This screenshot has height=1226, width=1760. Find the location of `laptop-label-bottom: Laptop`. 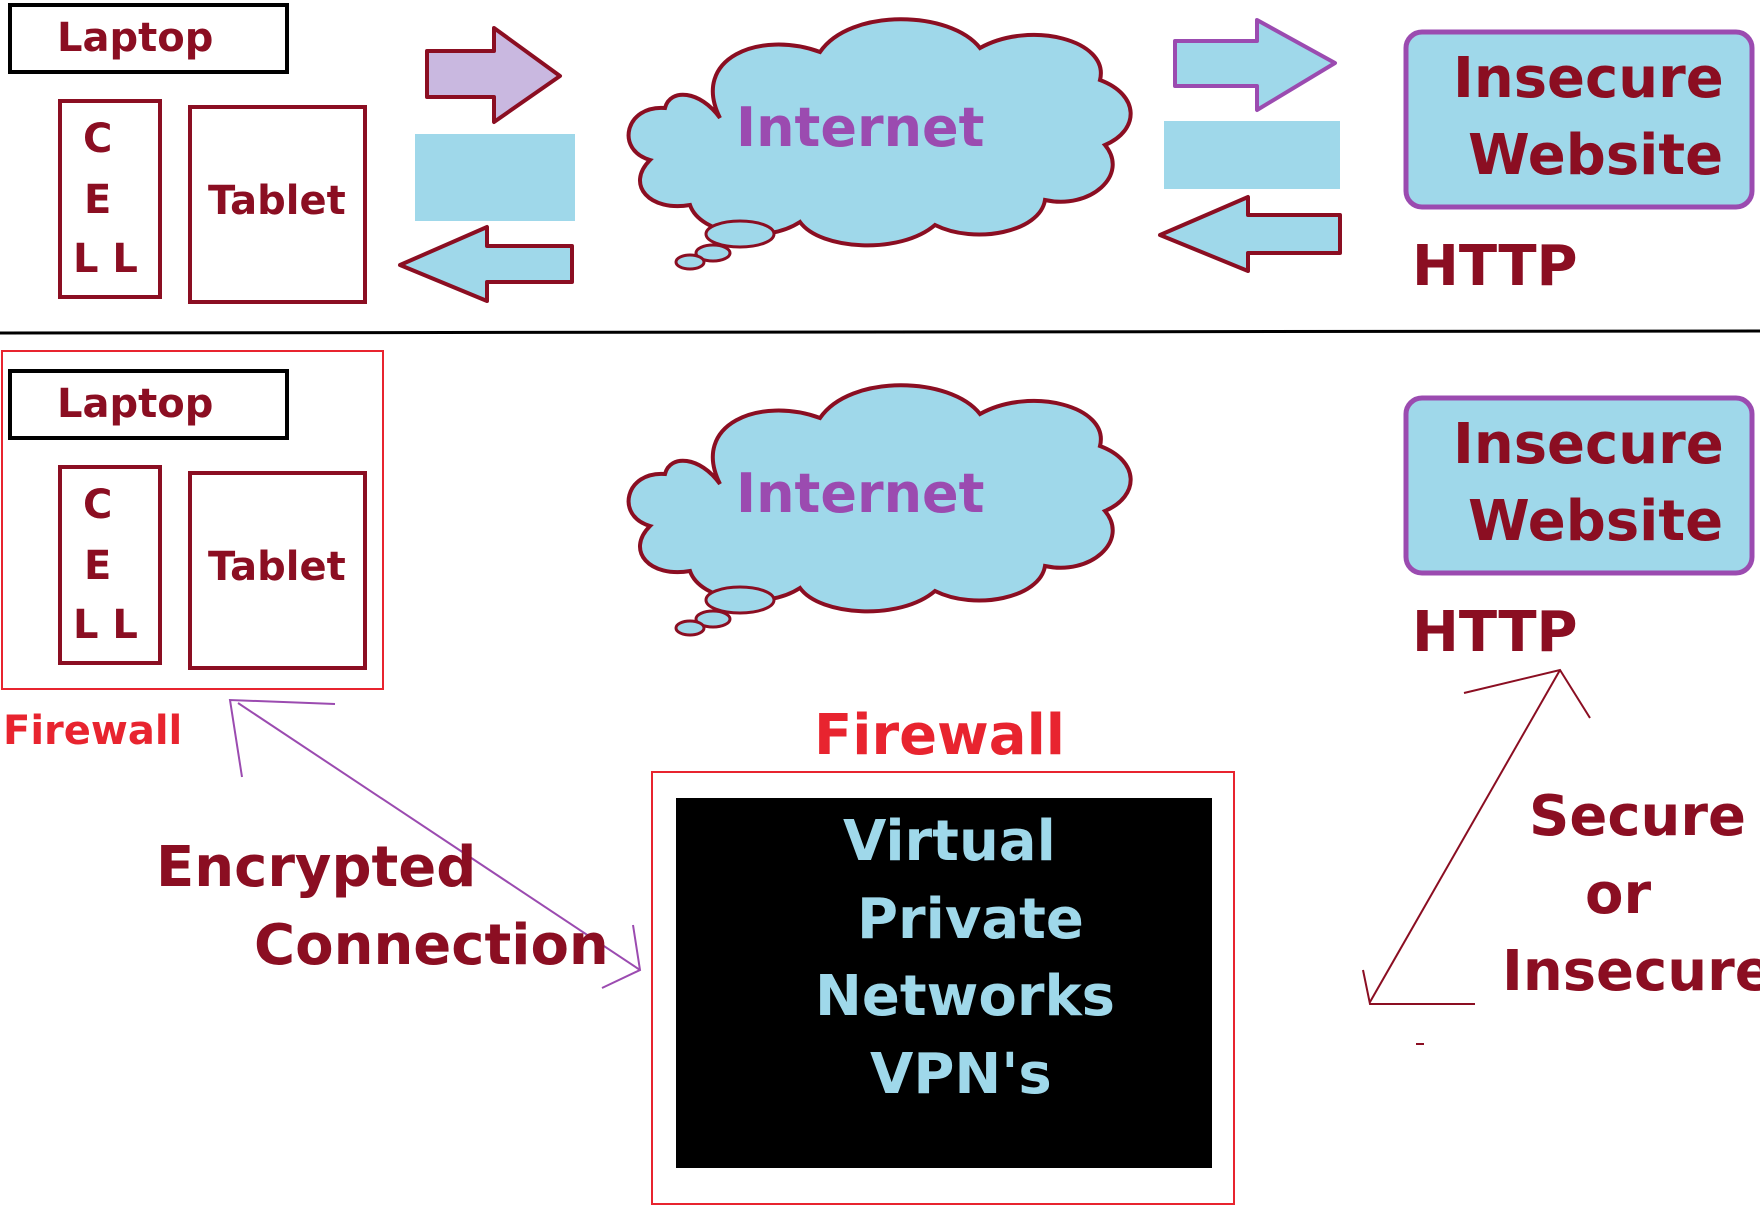

laptop-label-bottom: Laptop is located at coordinates (135, 404).